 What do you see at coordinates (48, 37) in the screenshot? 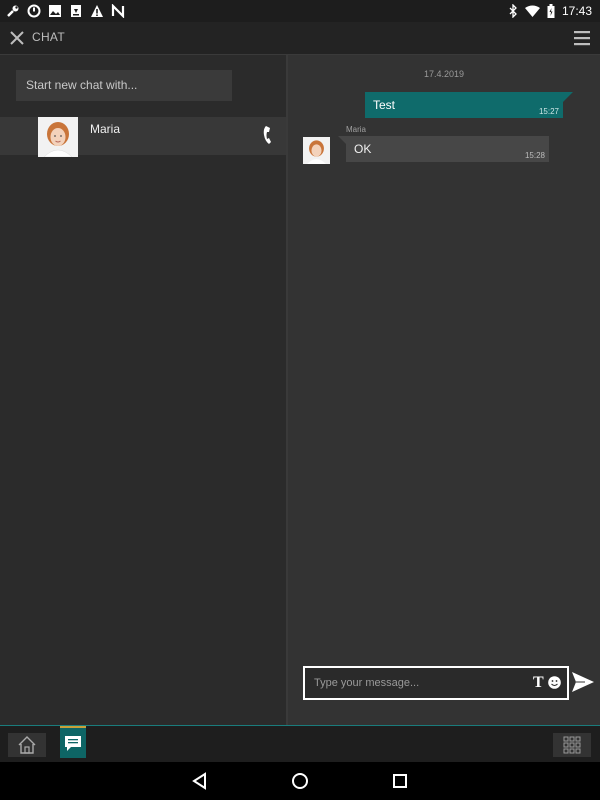
I see `page-title: CHAT` at bounding box center [48, 37].